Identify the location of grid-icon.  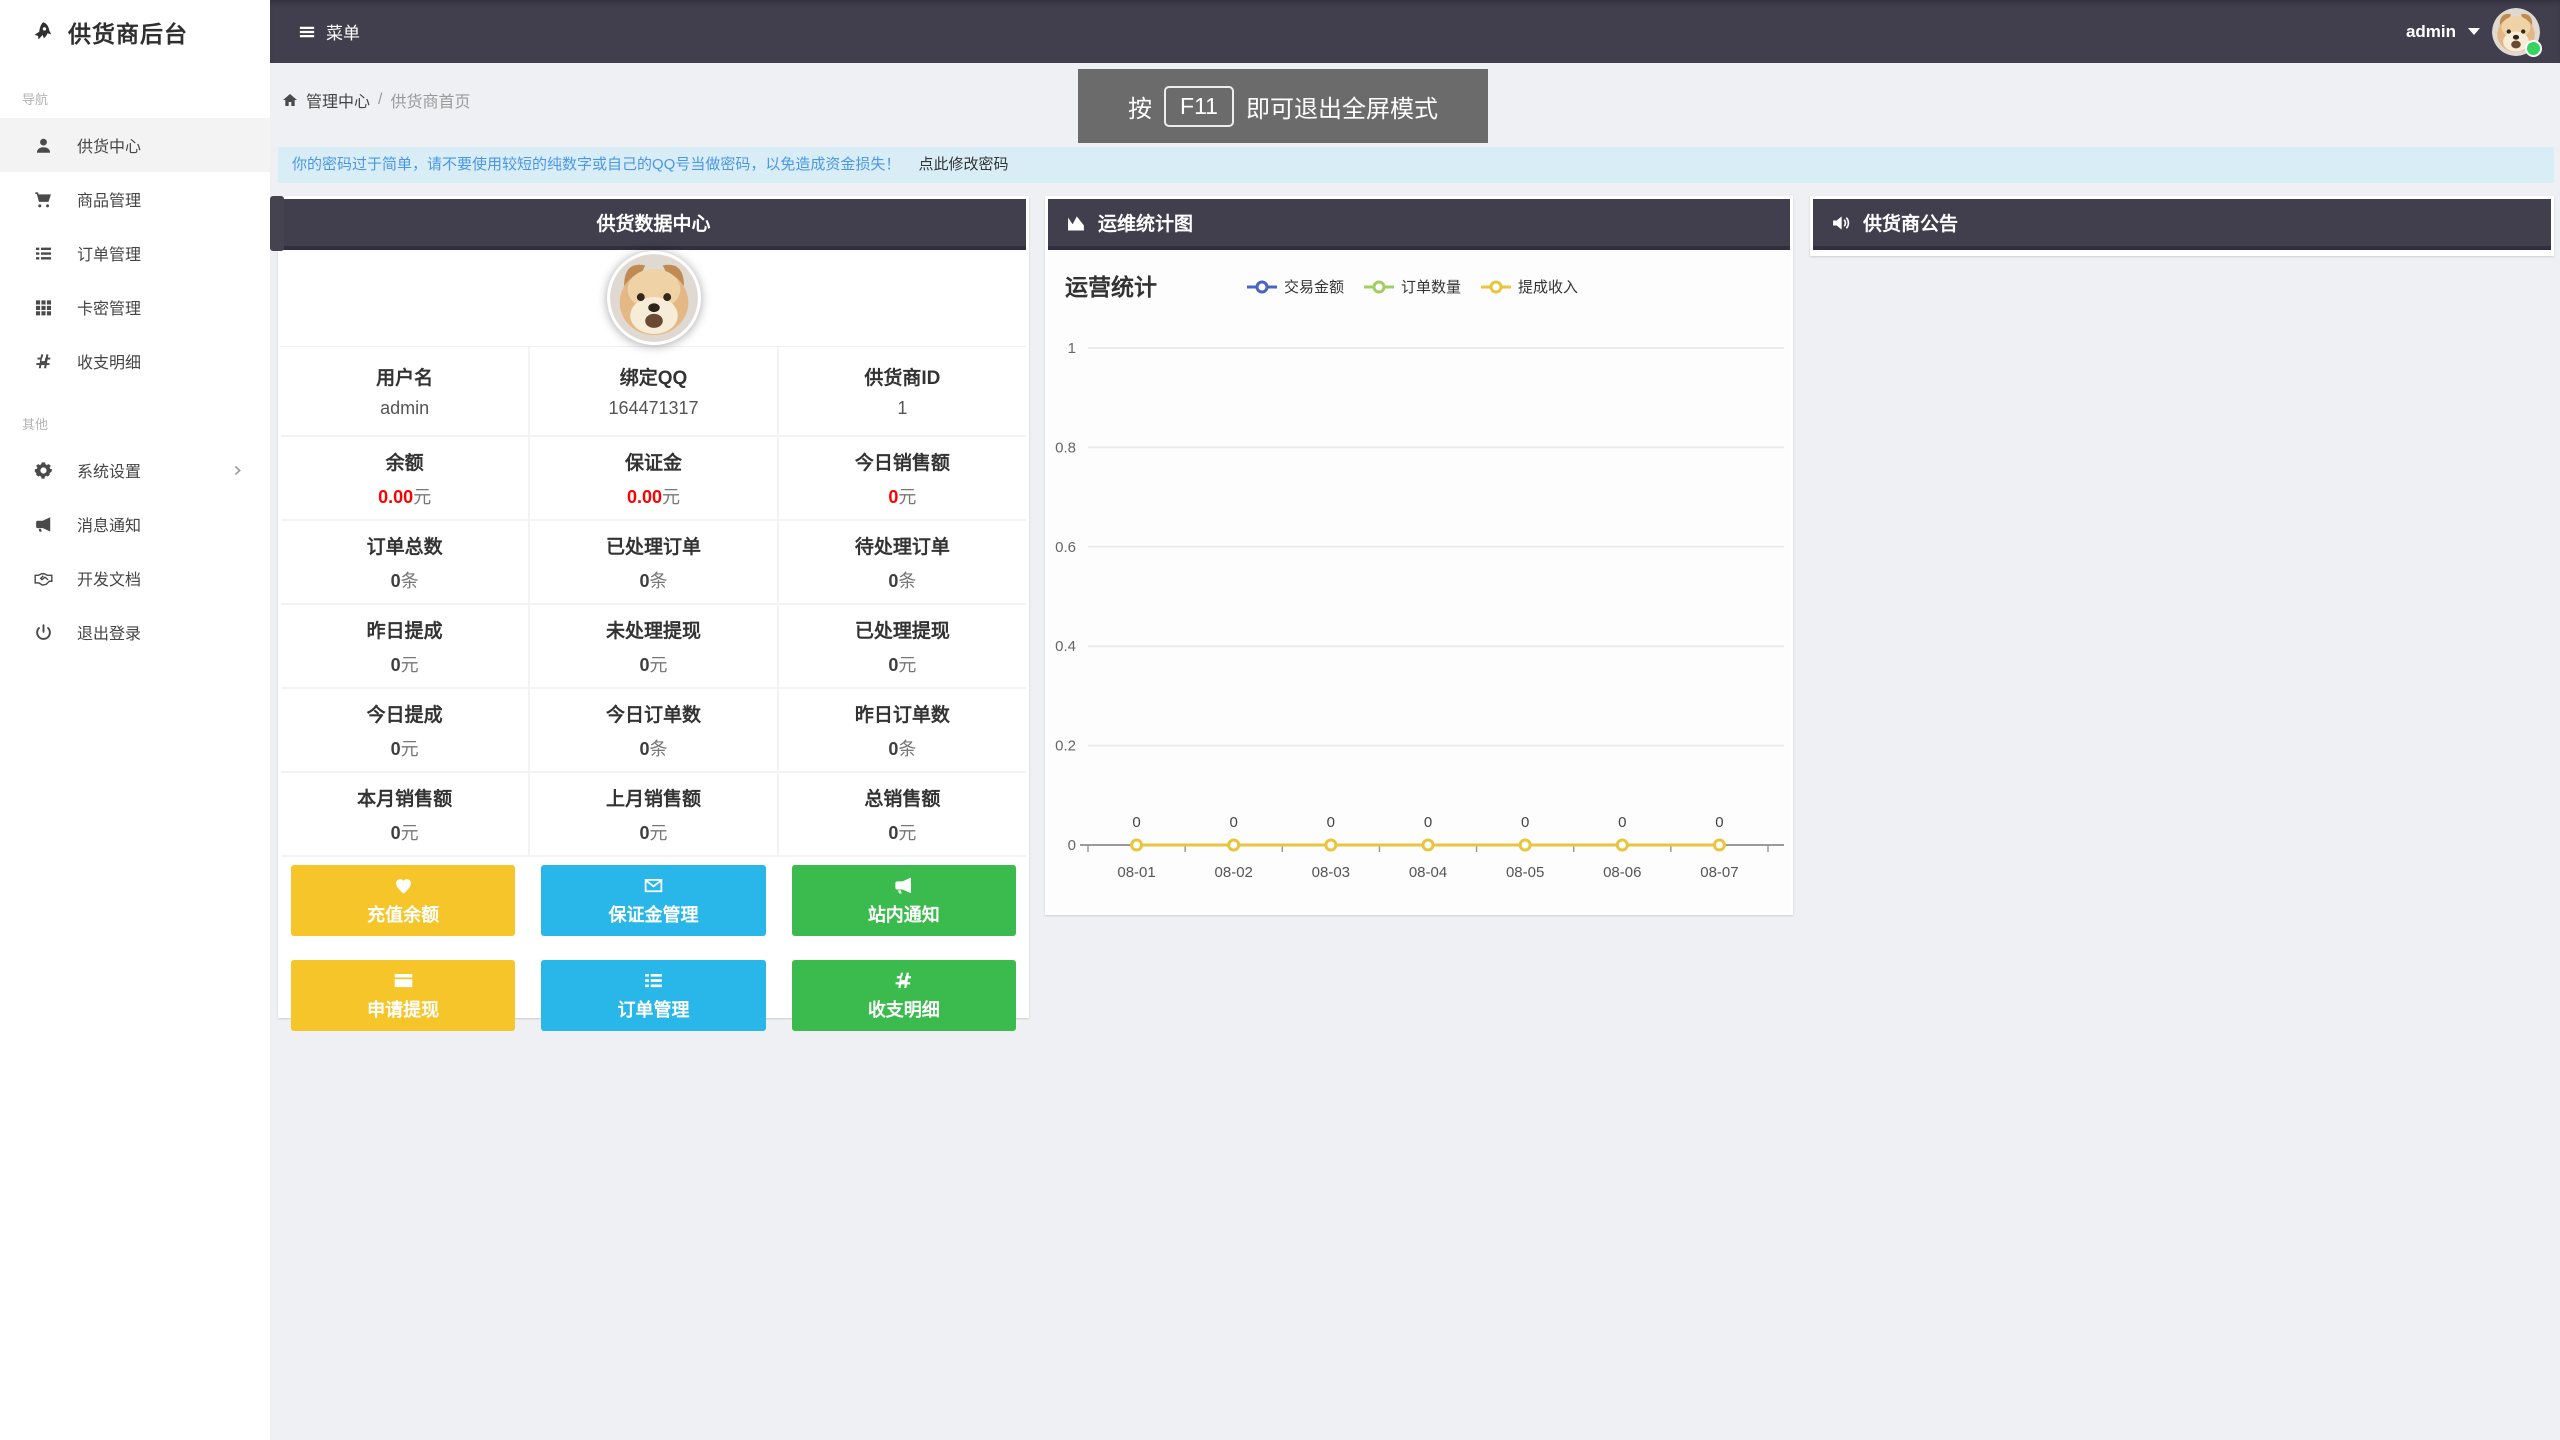
(43, 307).